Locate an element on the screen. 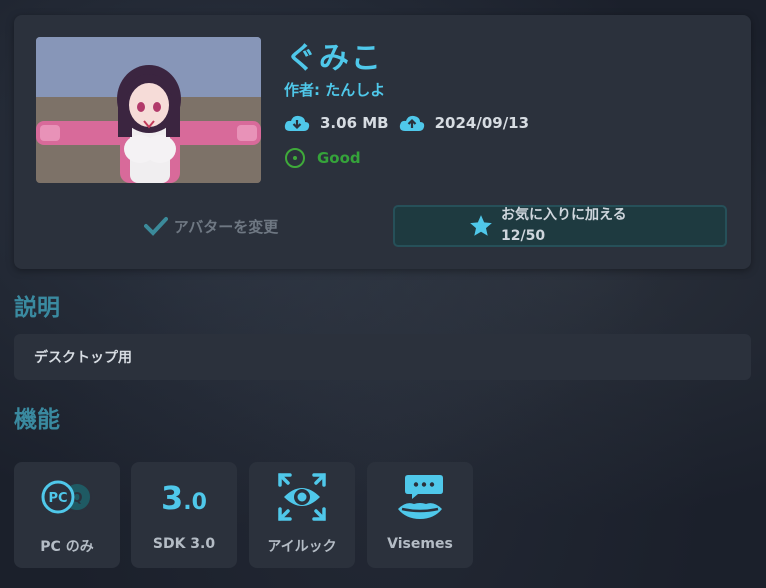 This screenshot has width=766, height=588. feature-label: Visemes is located at coordinates (420, 544).